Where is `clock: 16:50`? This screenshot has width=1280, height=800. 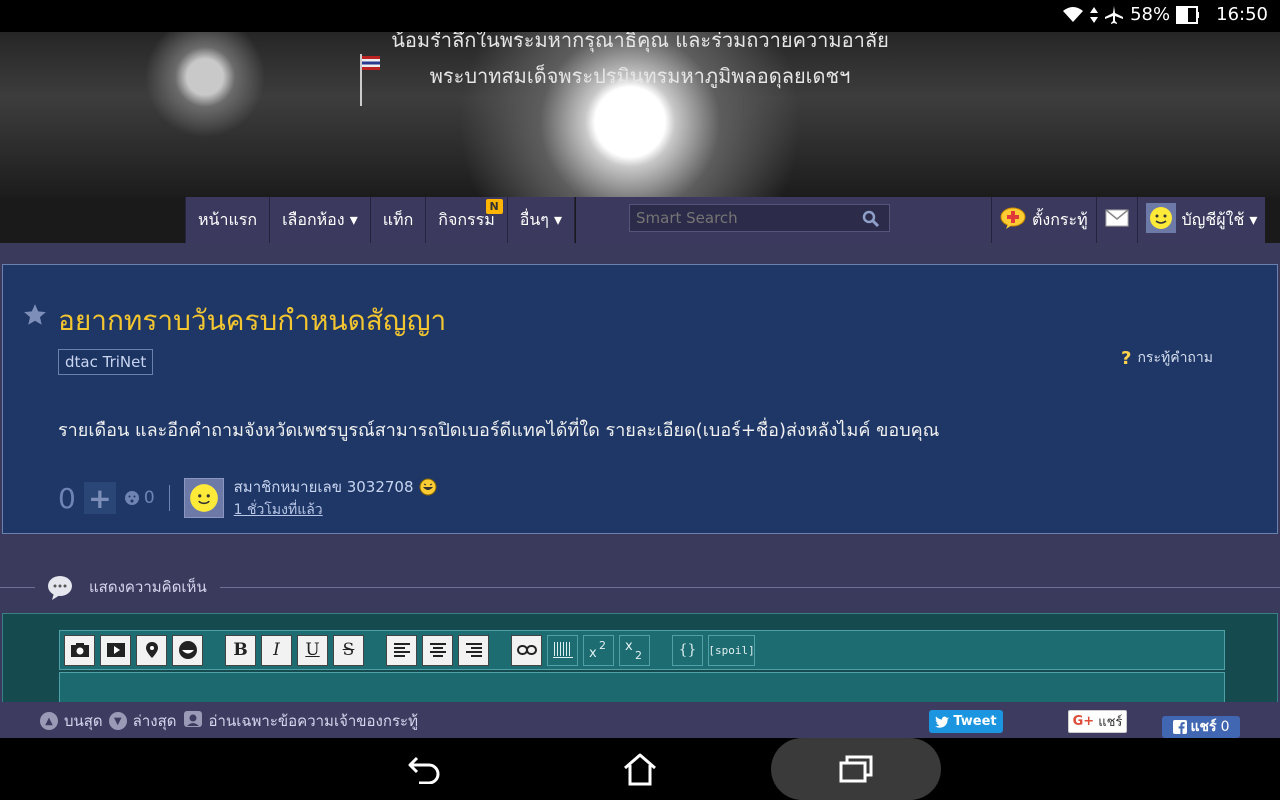 clock: 16:50 is located at coordinates (1242, 14).